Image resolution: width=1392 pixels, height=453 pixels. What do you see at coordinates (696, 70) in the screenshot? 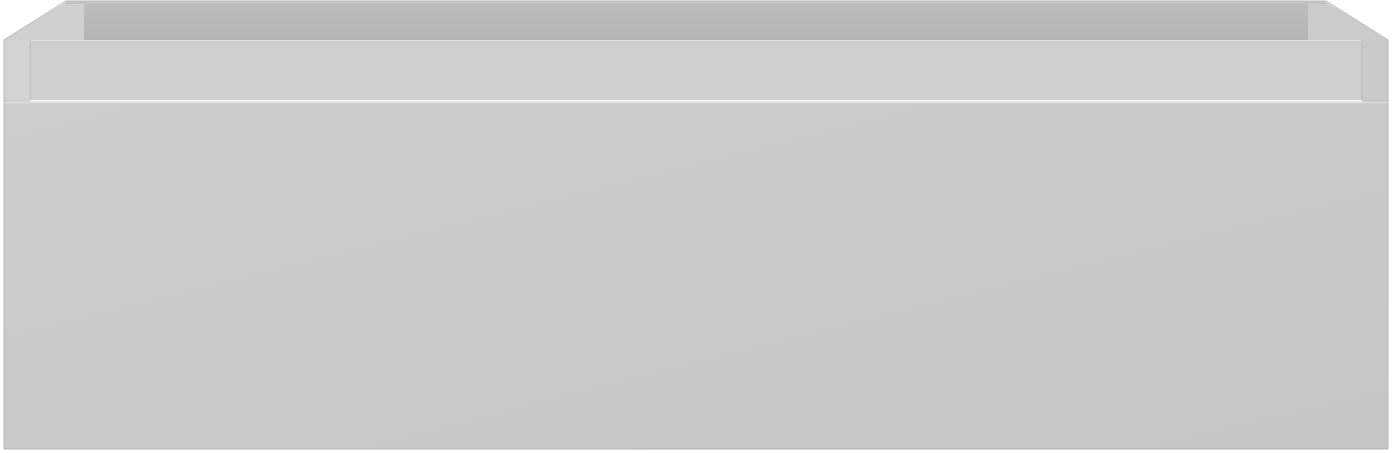
I see `drawer-inner-band` at bounding box center [696, 70].